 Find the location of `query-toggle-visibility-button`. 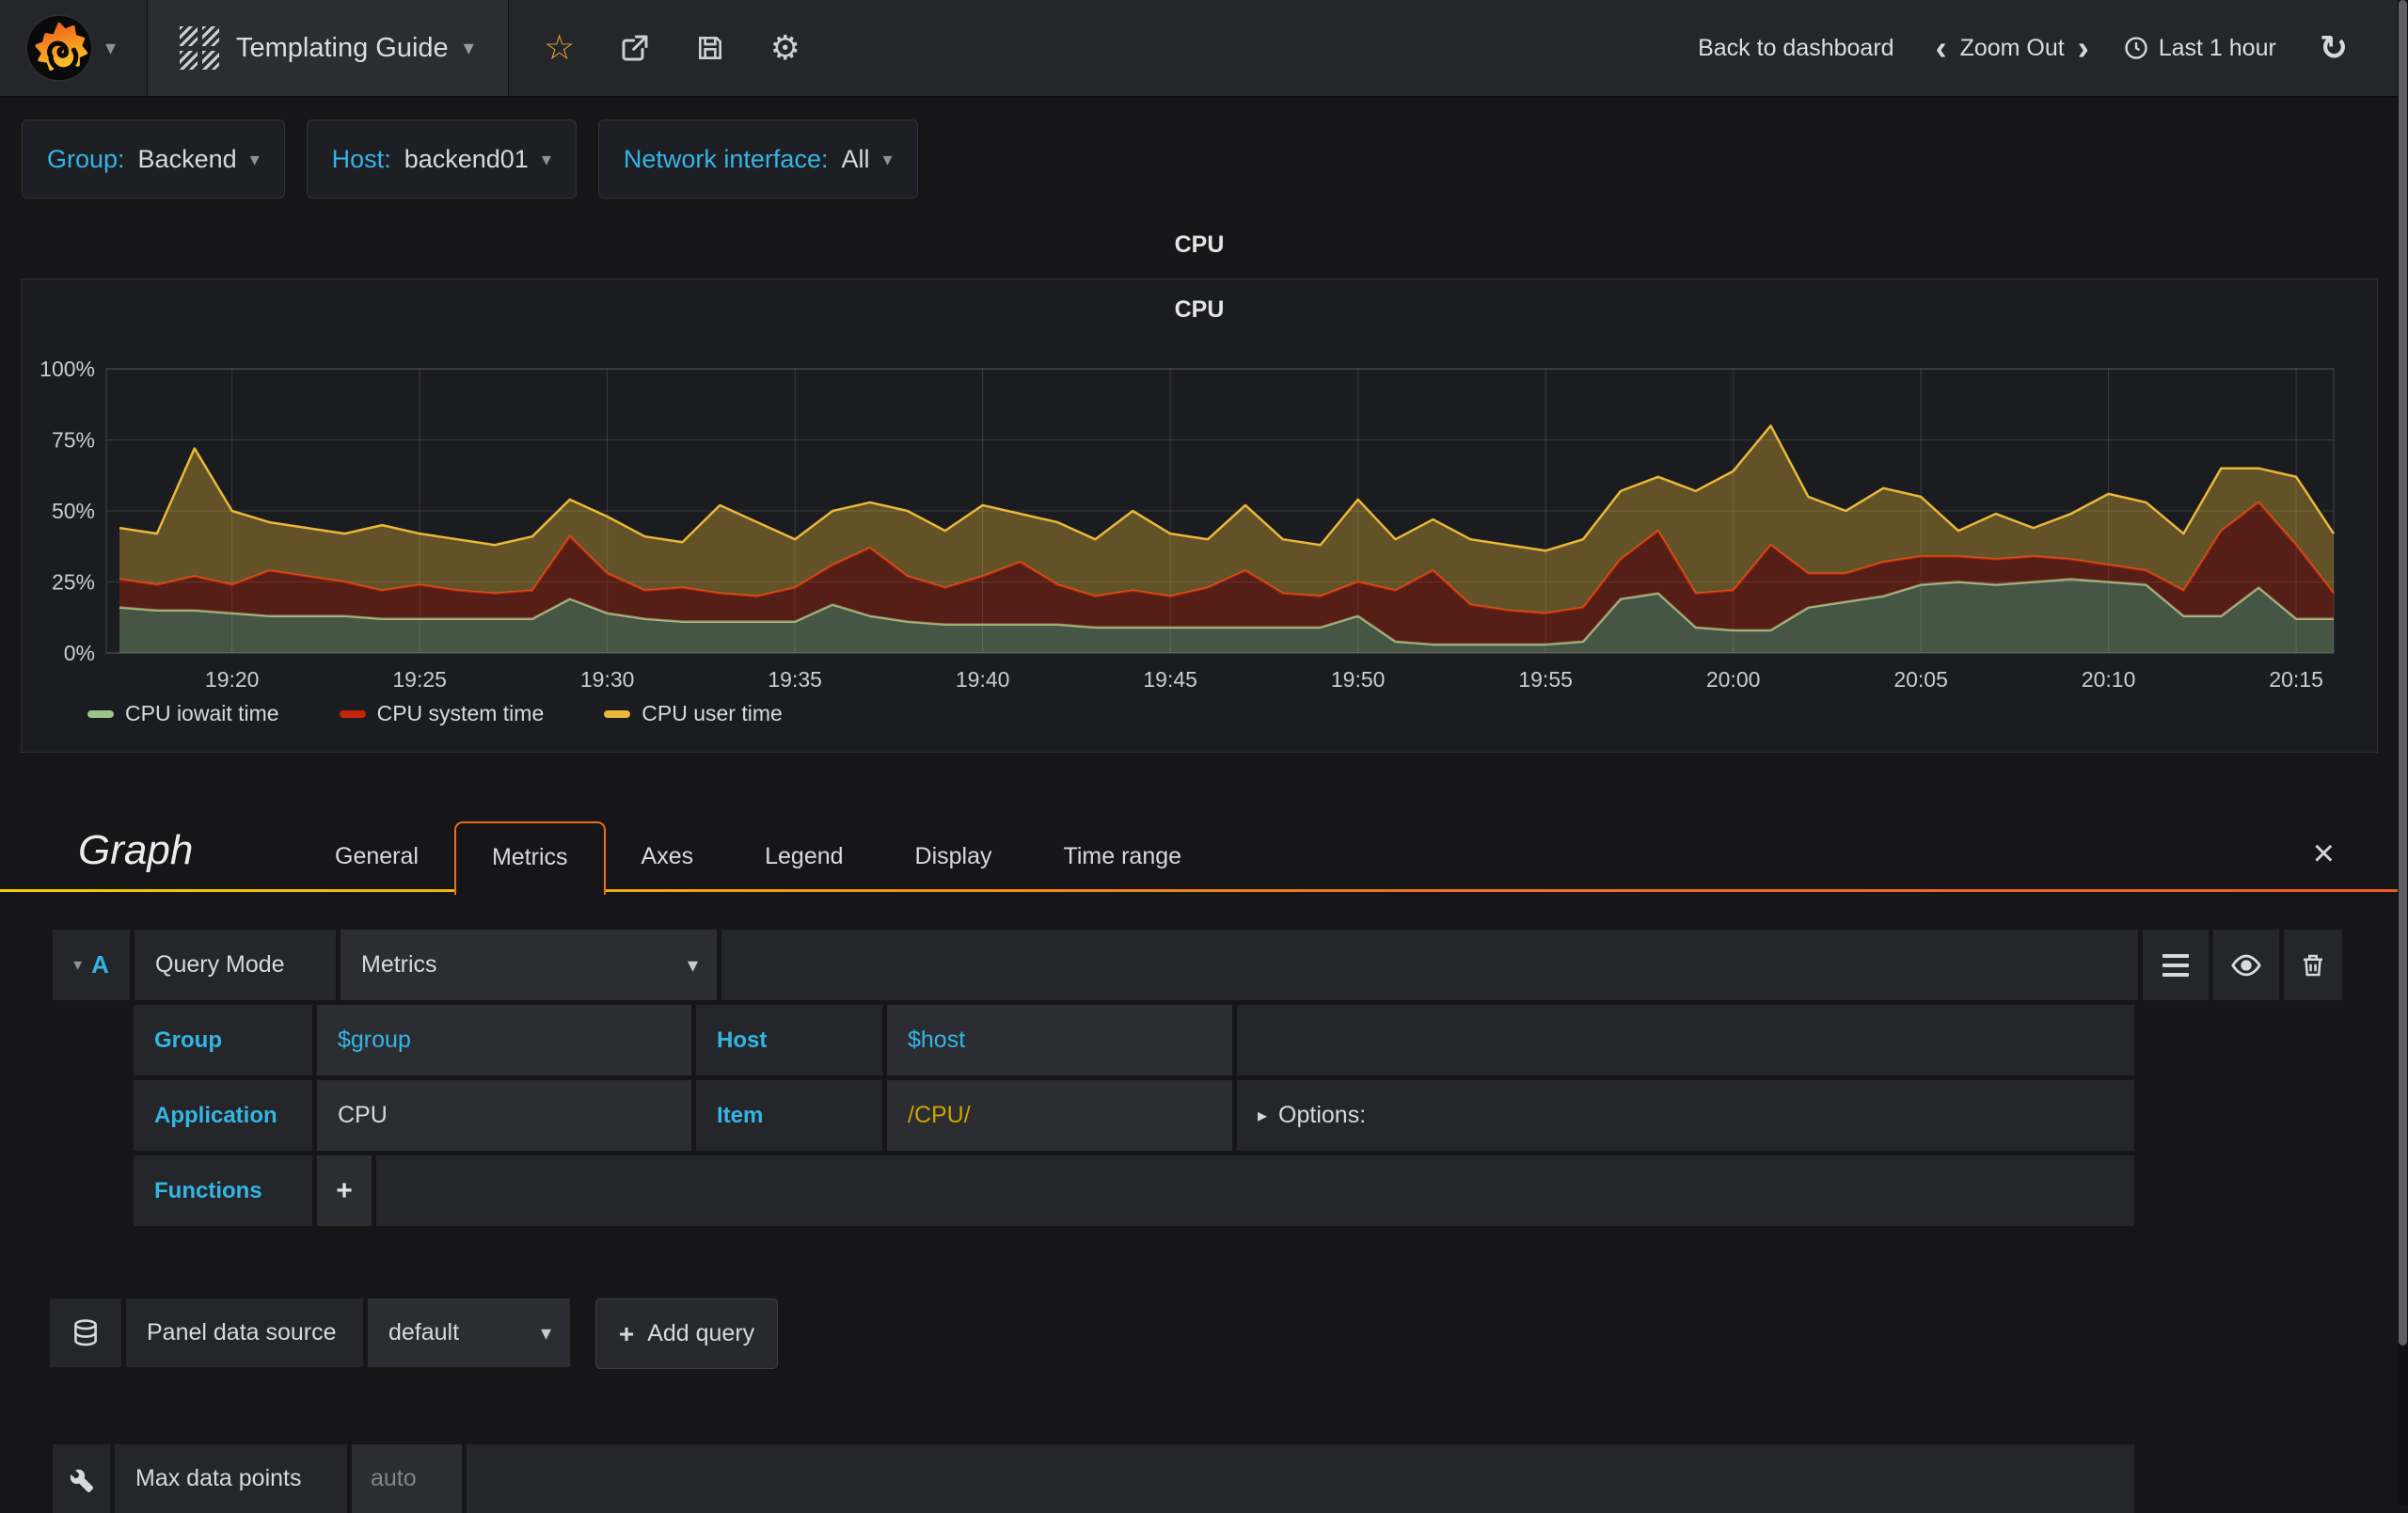

query-toggle-visibility-button is located at coordinates (2246, 965).